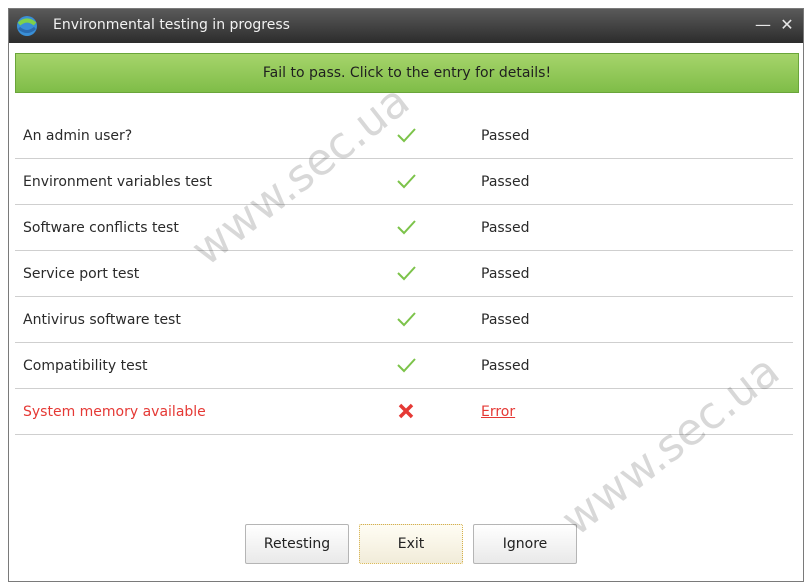 This screenshot has height=582, width=805. What do you see at coordinates (114, 412) in the screenshot?
I see `test-name: System memory available` at bounding box center [114, 412].